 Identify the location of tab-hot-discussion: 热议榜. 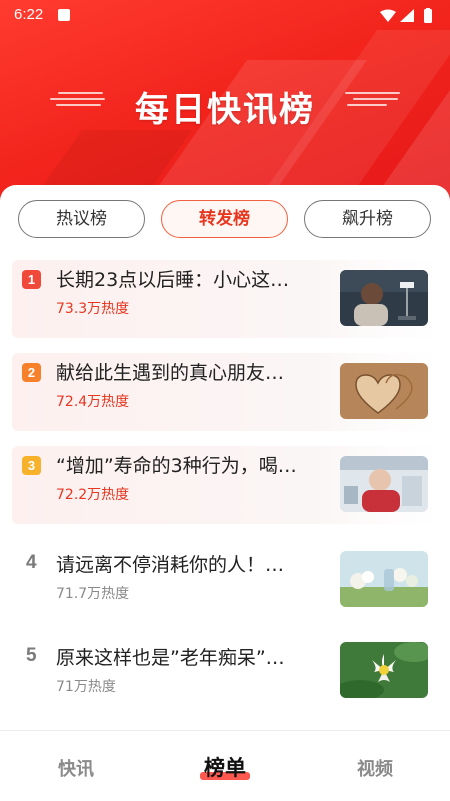
(81, 219).